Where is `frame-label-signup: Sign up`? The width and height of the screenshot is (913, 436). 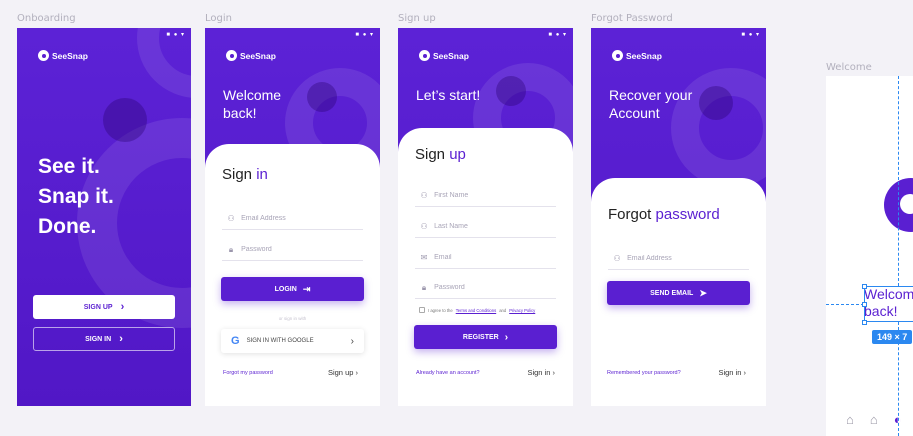 frame-label-signup: Sign up is located at coordinates (417, 18).